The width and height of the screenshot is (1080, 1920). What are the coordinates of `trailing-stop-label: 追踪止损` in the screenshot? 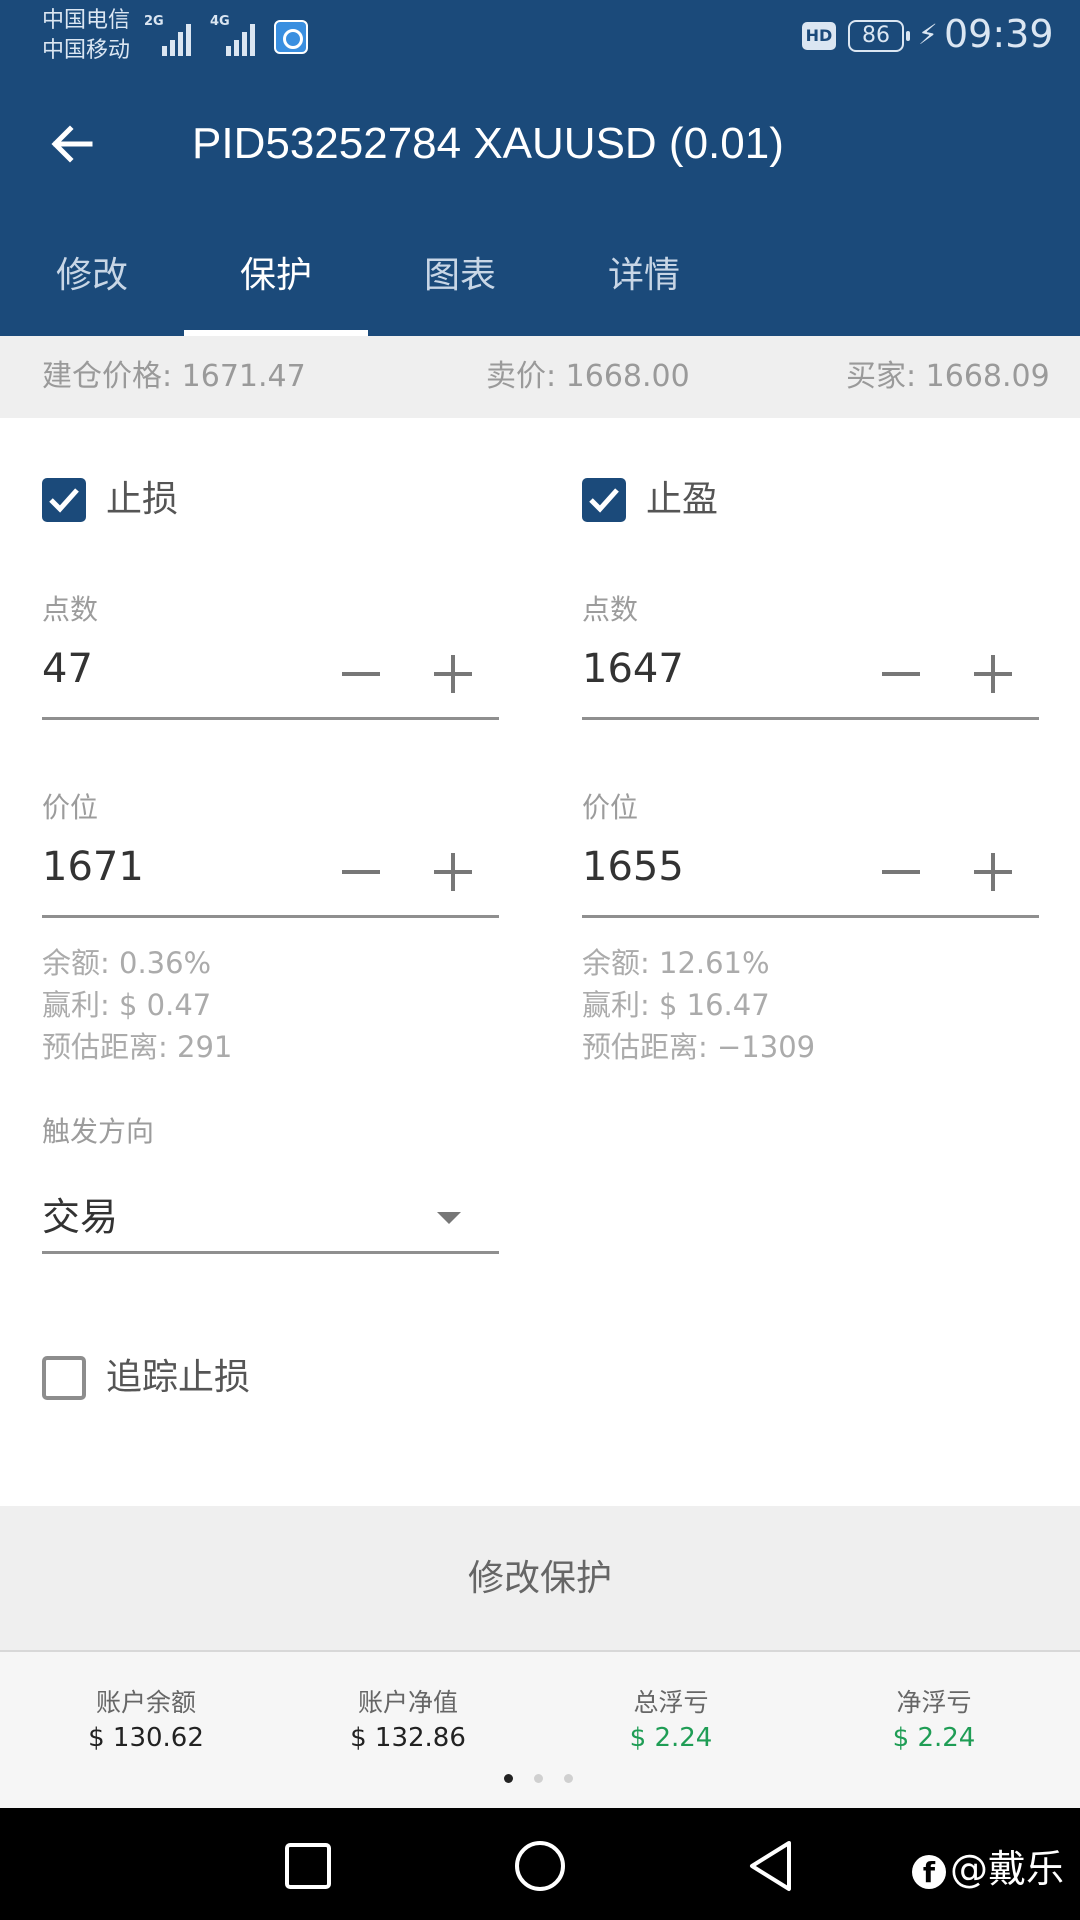 It's located at (178, 1377).